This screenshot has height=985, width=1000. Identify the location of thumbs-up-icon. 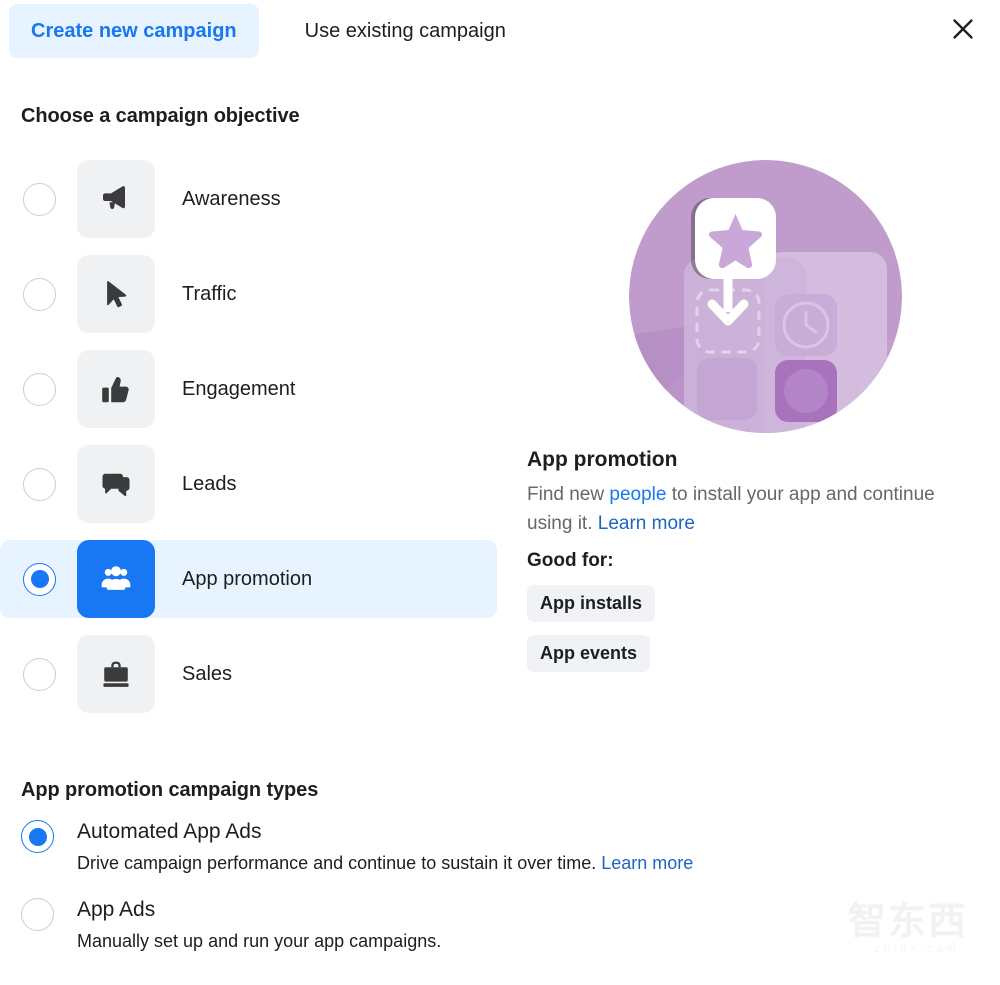
(115, 389).